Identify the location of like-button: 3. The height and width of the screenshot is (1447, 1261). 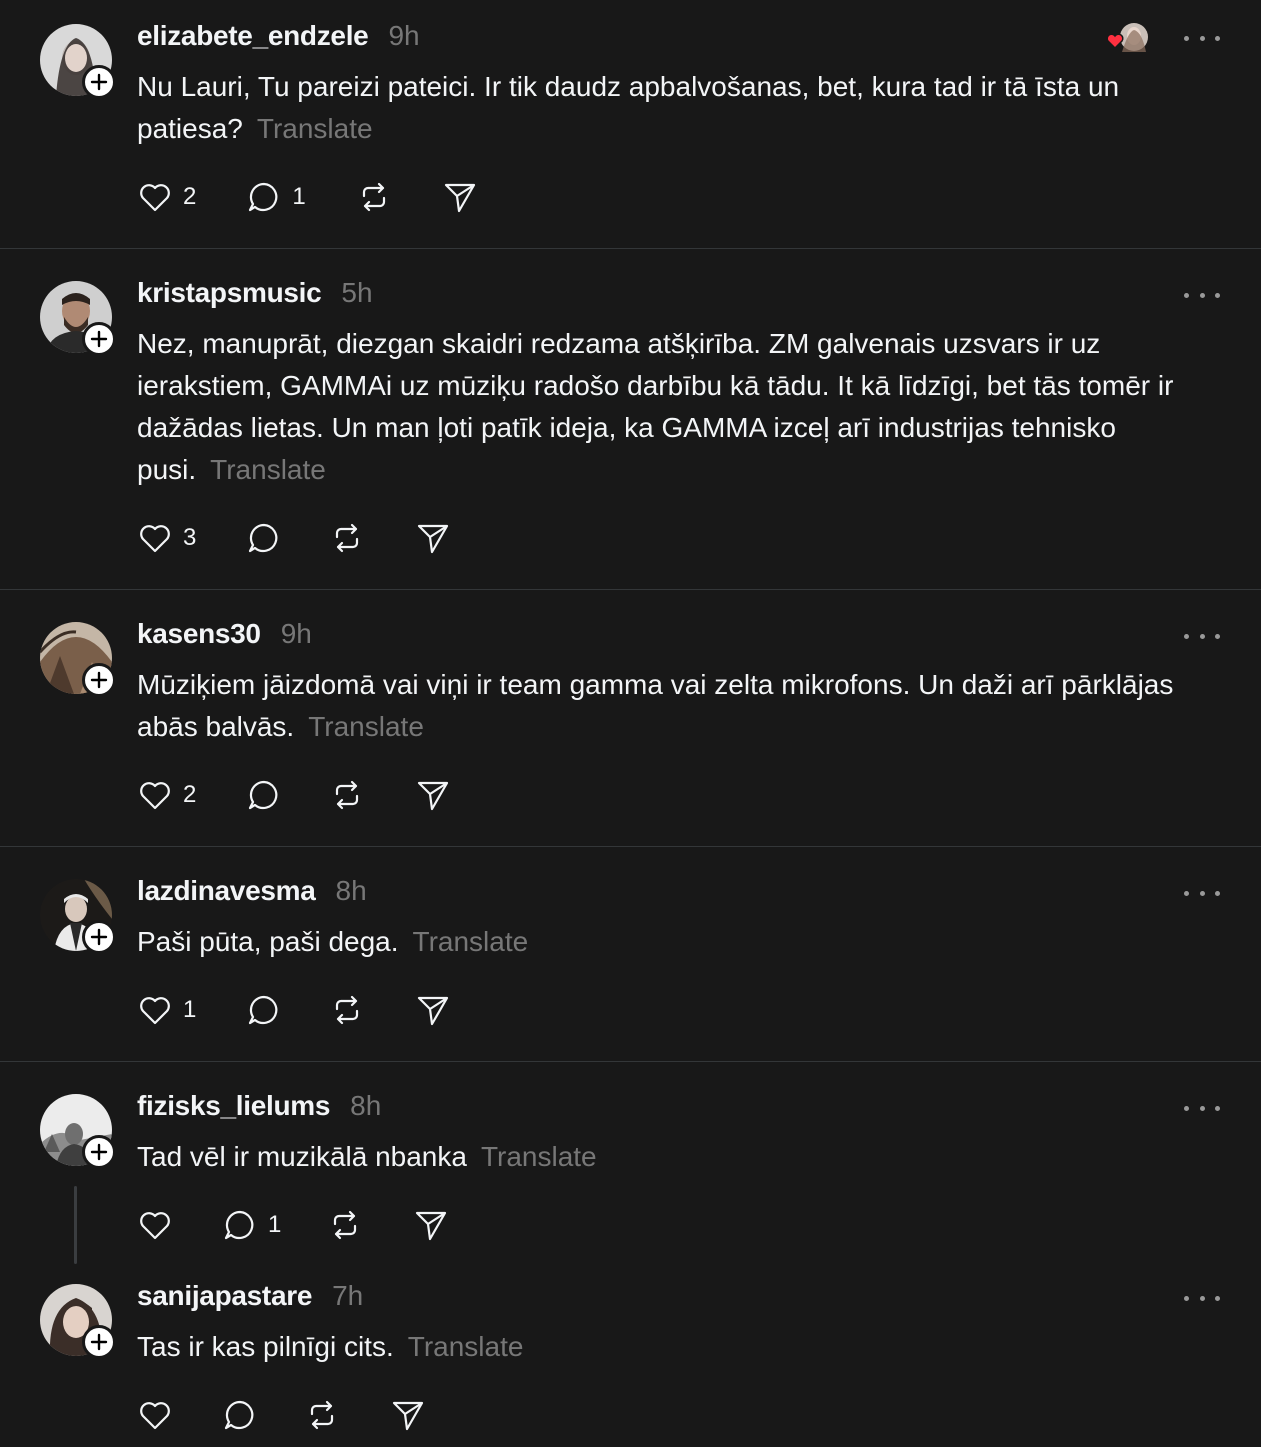
(166, 538).